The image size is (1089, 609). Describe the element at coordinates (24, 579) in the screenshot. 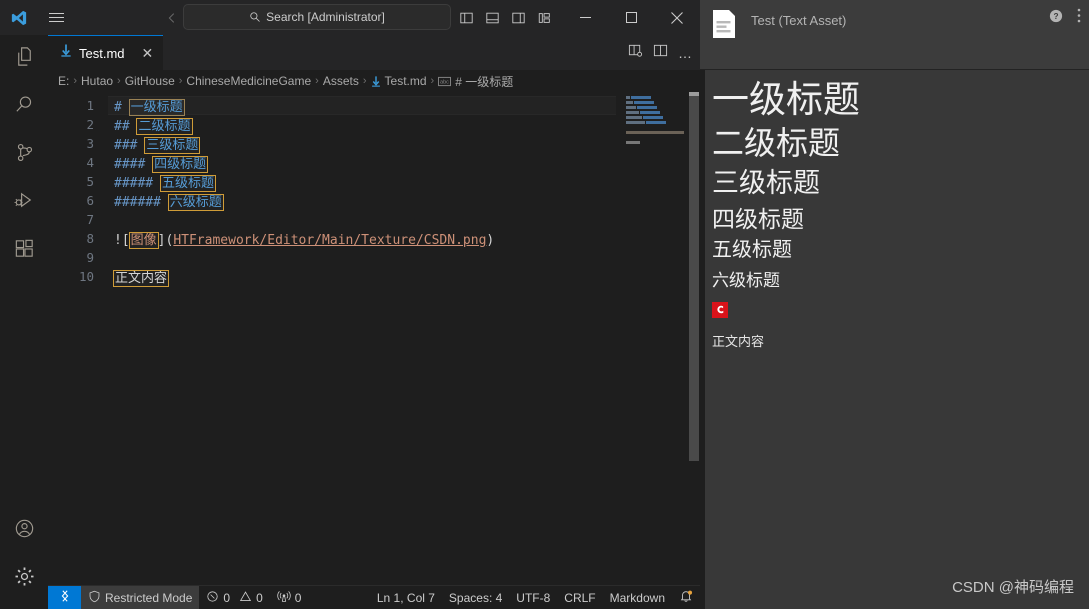

I see `sidebar-item-manage` at that location.